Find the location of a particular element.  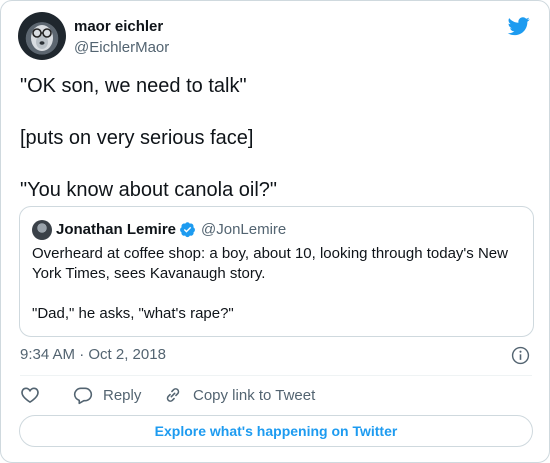

quoted-author-avatar is located at coordinates (42, 230).